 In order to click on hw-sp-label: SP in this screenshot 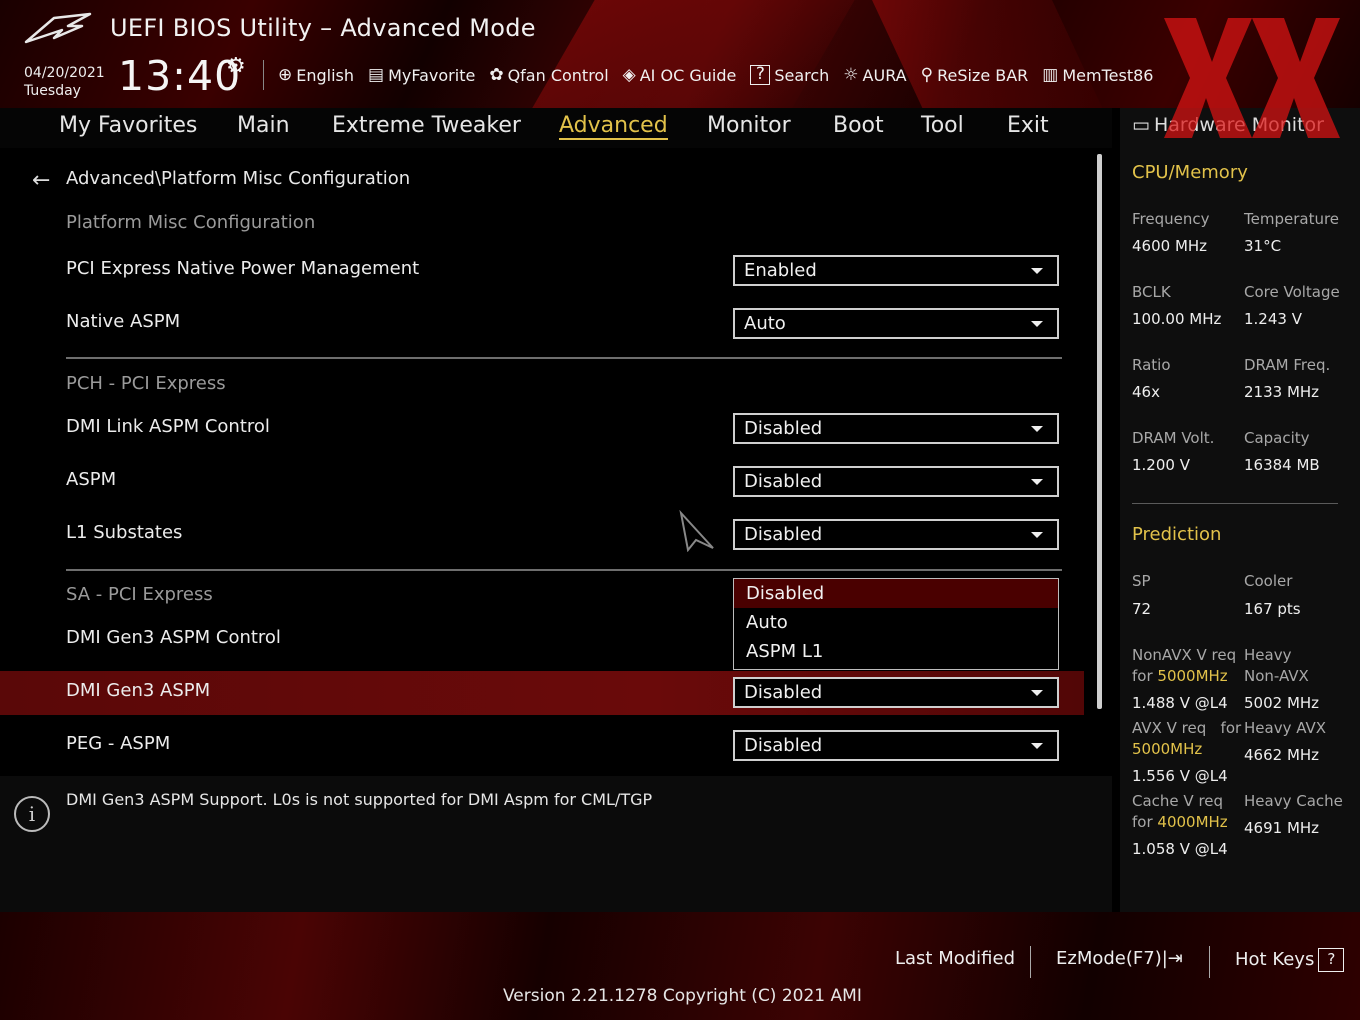, I will do `click(1141, 581)`.